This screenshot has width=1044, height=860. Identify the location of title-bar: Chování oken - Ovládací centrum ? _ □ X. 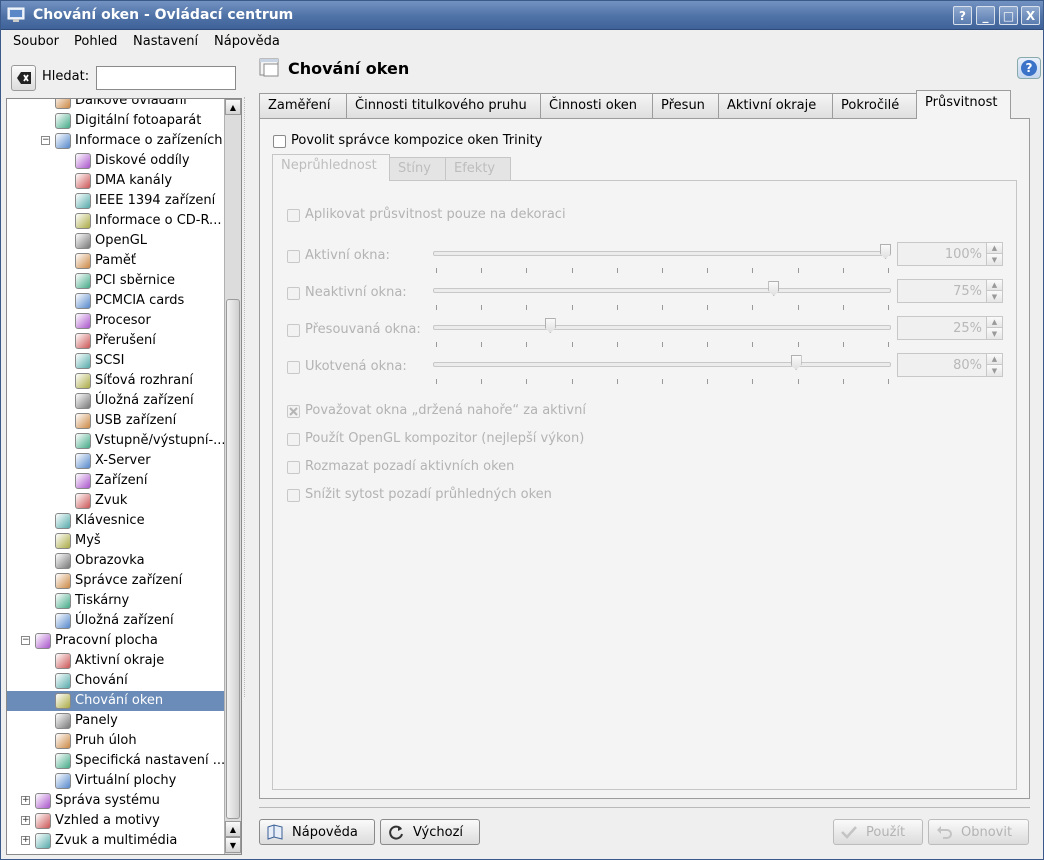
(522, 15).